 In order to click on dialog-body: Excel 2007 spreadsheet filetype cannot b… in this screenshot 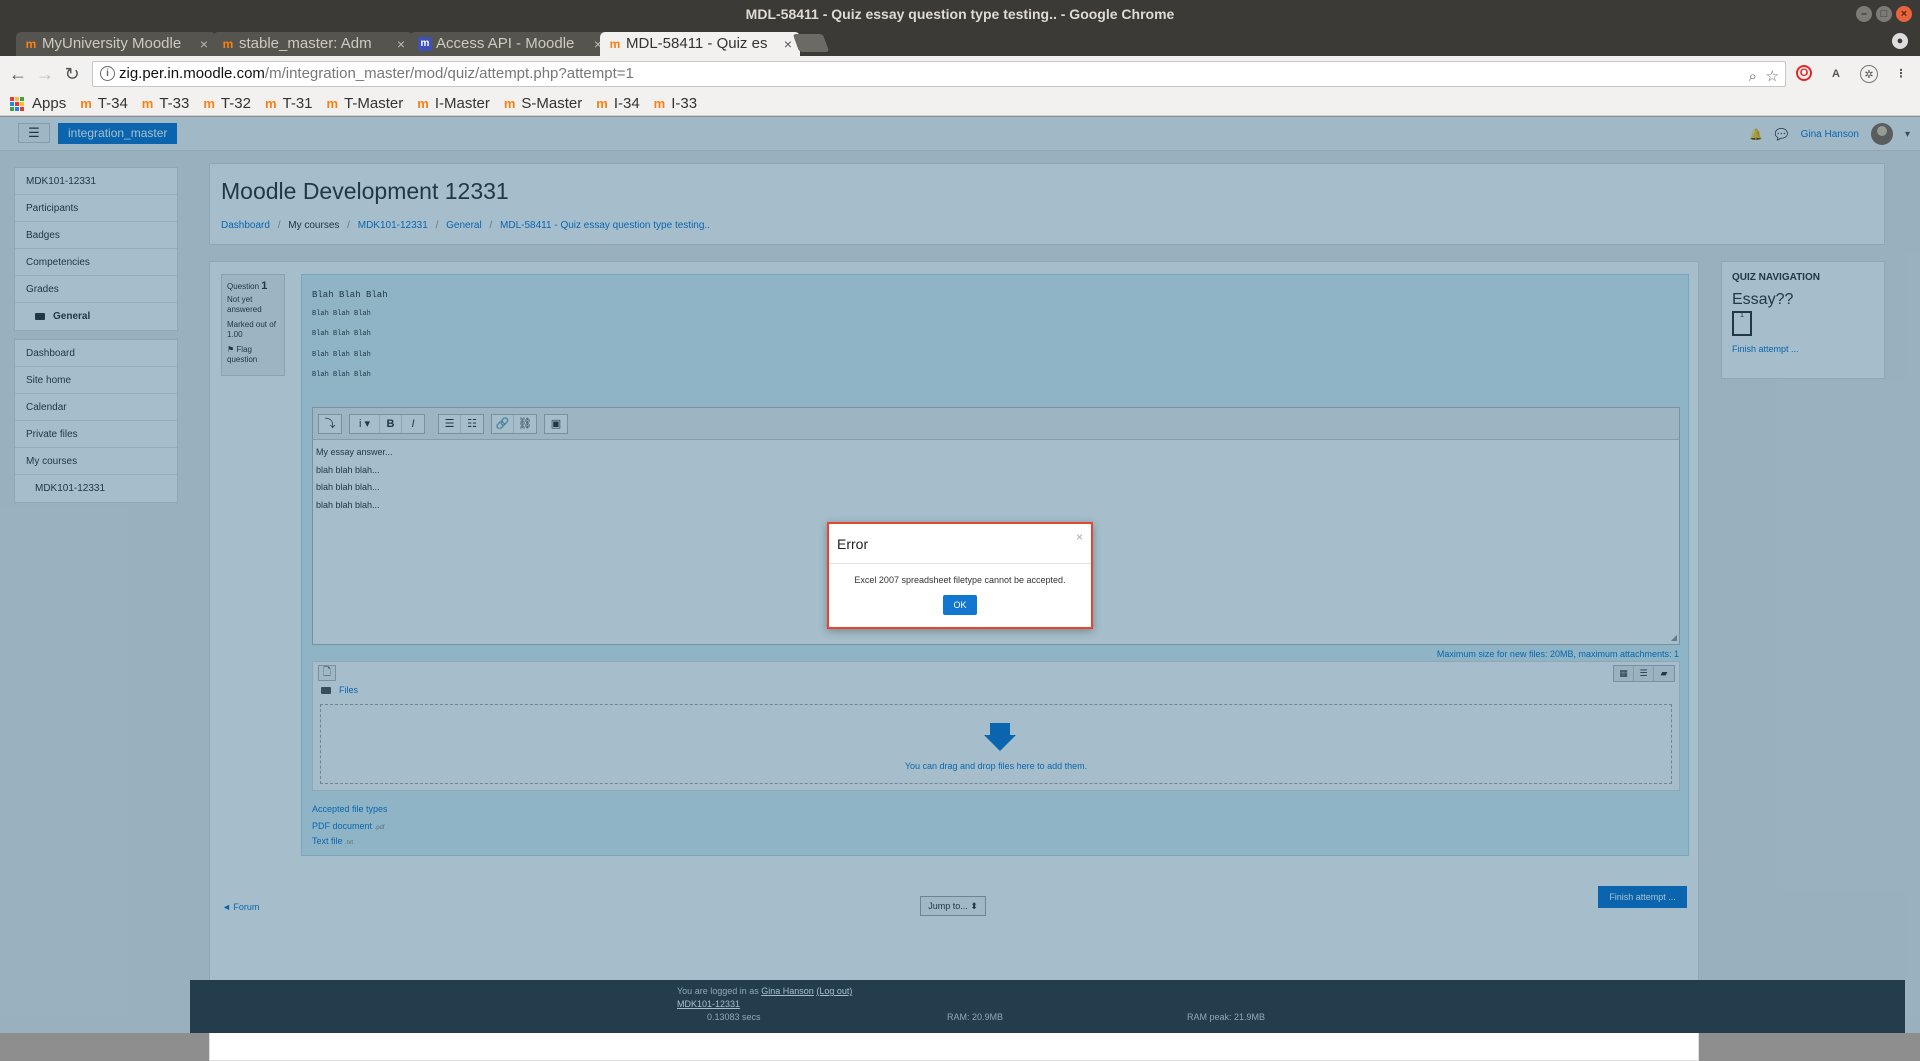, I will do `click(960, 589)`.